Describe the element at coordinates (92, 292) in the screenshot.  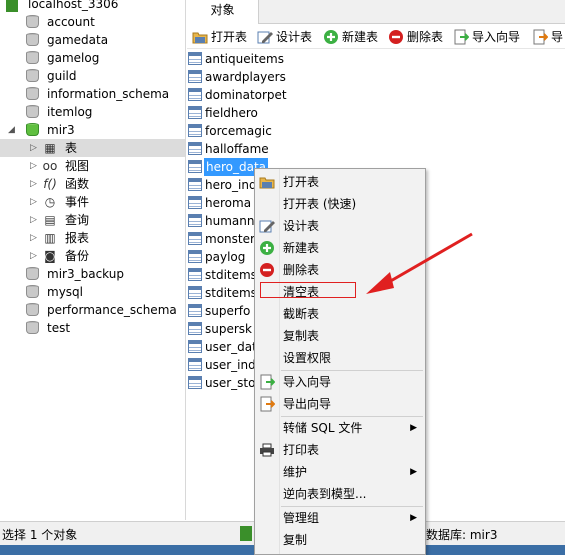
I see `tree-db-mysql: mysql` at that location.